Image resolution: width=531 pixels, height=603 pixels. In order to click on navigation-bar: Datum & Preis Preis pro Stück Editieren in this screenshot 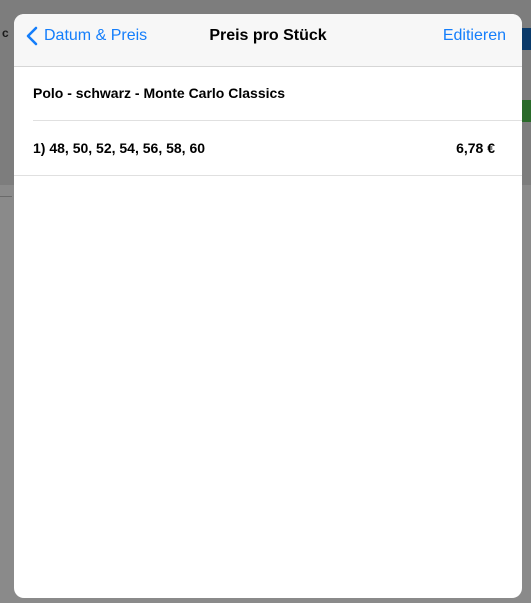, I will do `click(268, 40)`.